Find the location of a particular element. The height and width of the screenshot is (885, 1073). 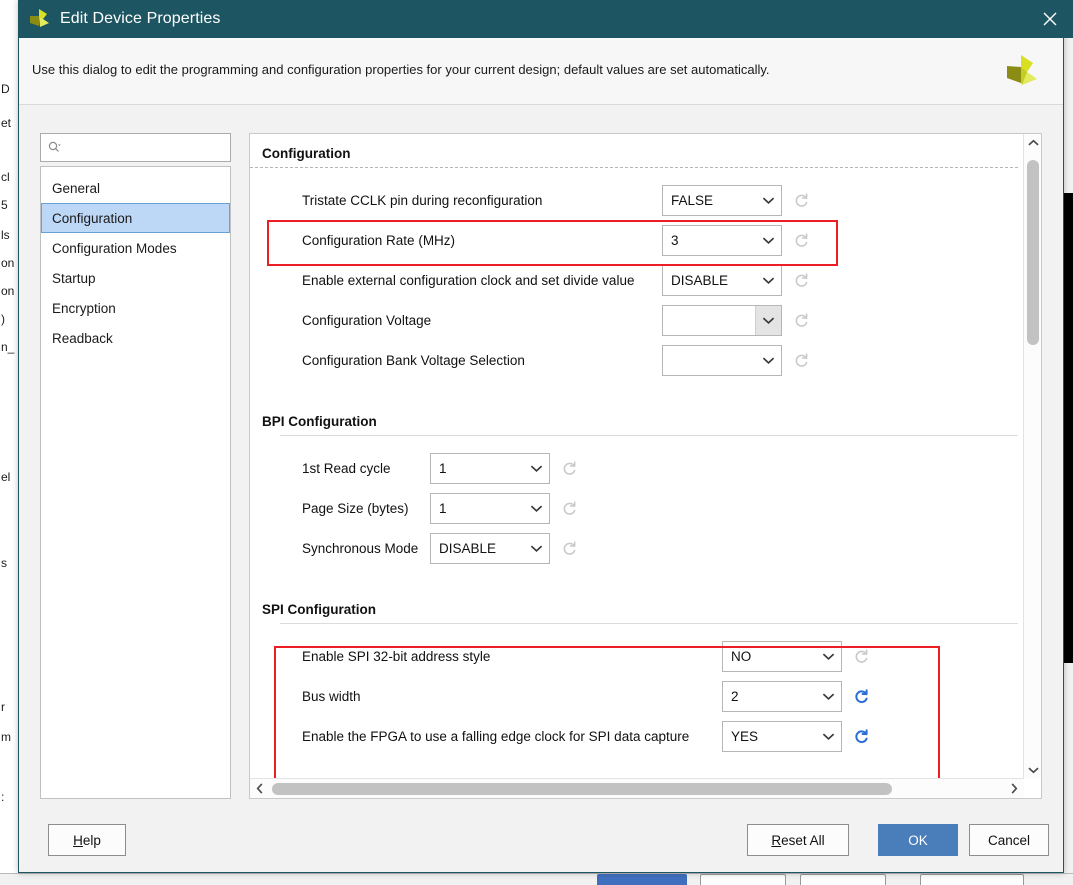

scroll-up-button is located at coordinates (1033, 143).